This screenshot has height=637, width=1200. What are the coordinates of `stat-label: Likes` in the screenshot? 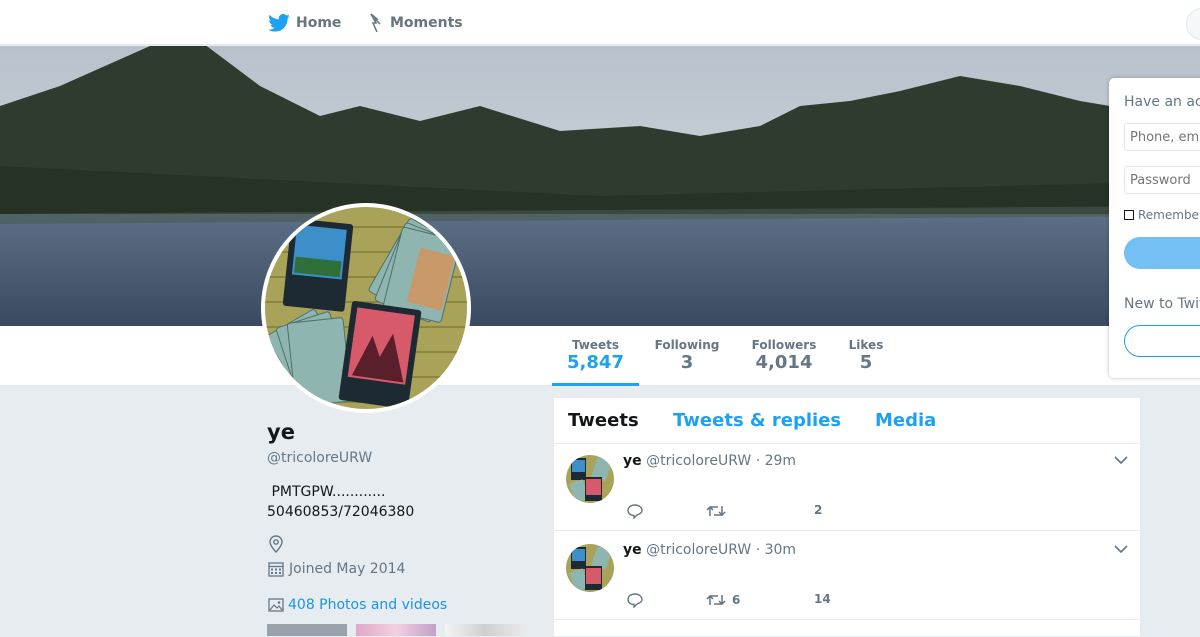 It's located at (866, 345).